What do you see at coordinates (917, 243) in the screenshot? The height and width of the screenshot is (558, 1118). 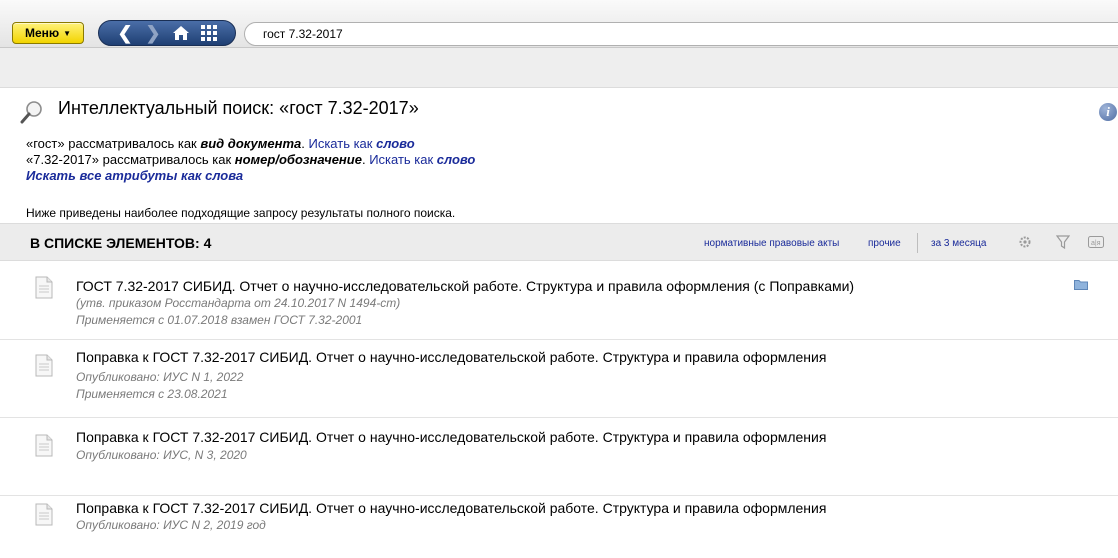 I see `filter-divider` at bounding box center [917, 243].